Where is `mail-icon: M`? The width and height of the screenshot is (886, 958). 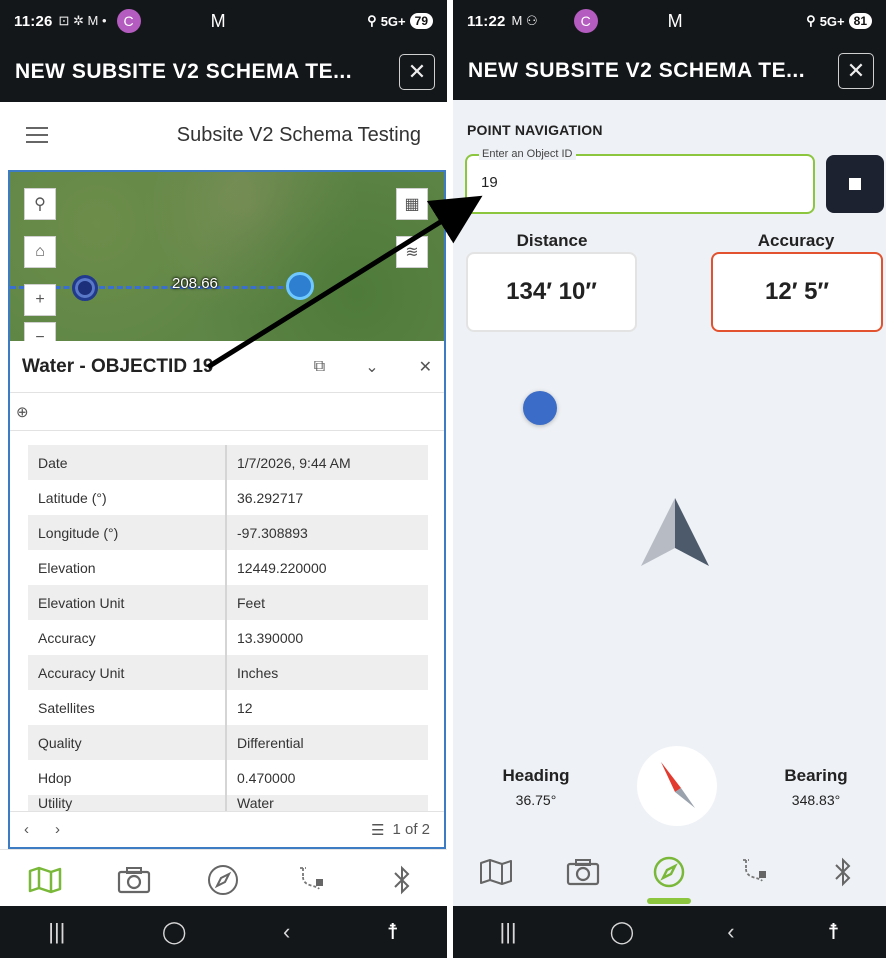
mail-icon: M is located at coordinates (218, 20).